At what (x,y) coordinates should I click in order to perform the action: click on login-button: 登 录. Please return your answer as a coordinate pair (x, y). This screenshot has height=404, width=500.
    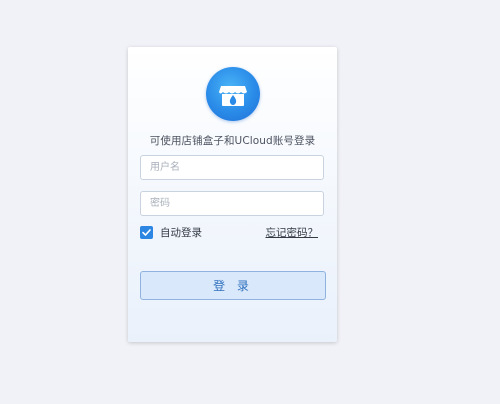
    Looking at the image, I should click on (233, 285).